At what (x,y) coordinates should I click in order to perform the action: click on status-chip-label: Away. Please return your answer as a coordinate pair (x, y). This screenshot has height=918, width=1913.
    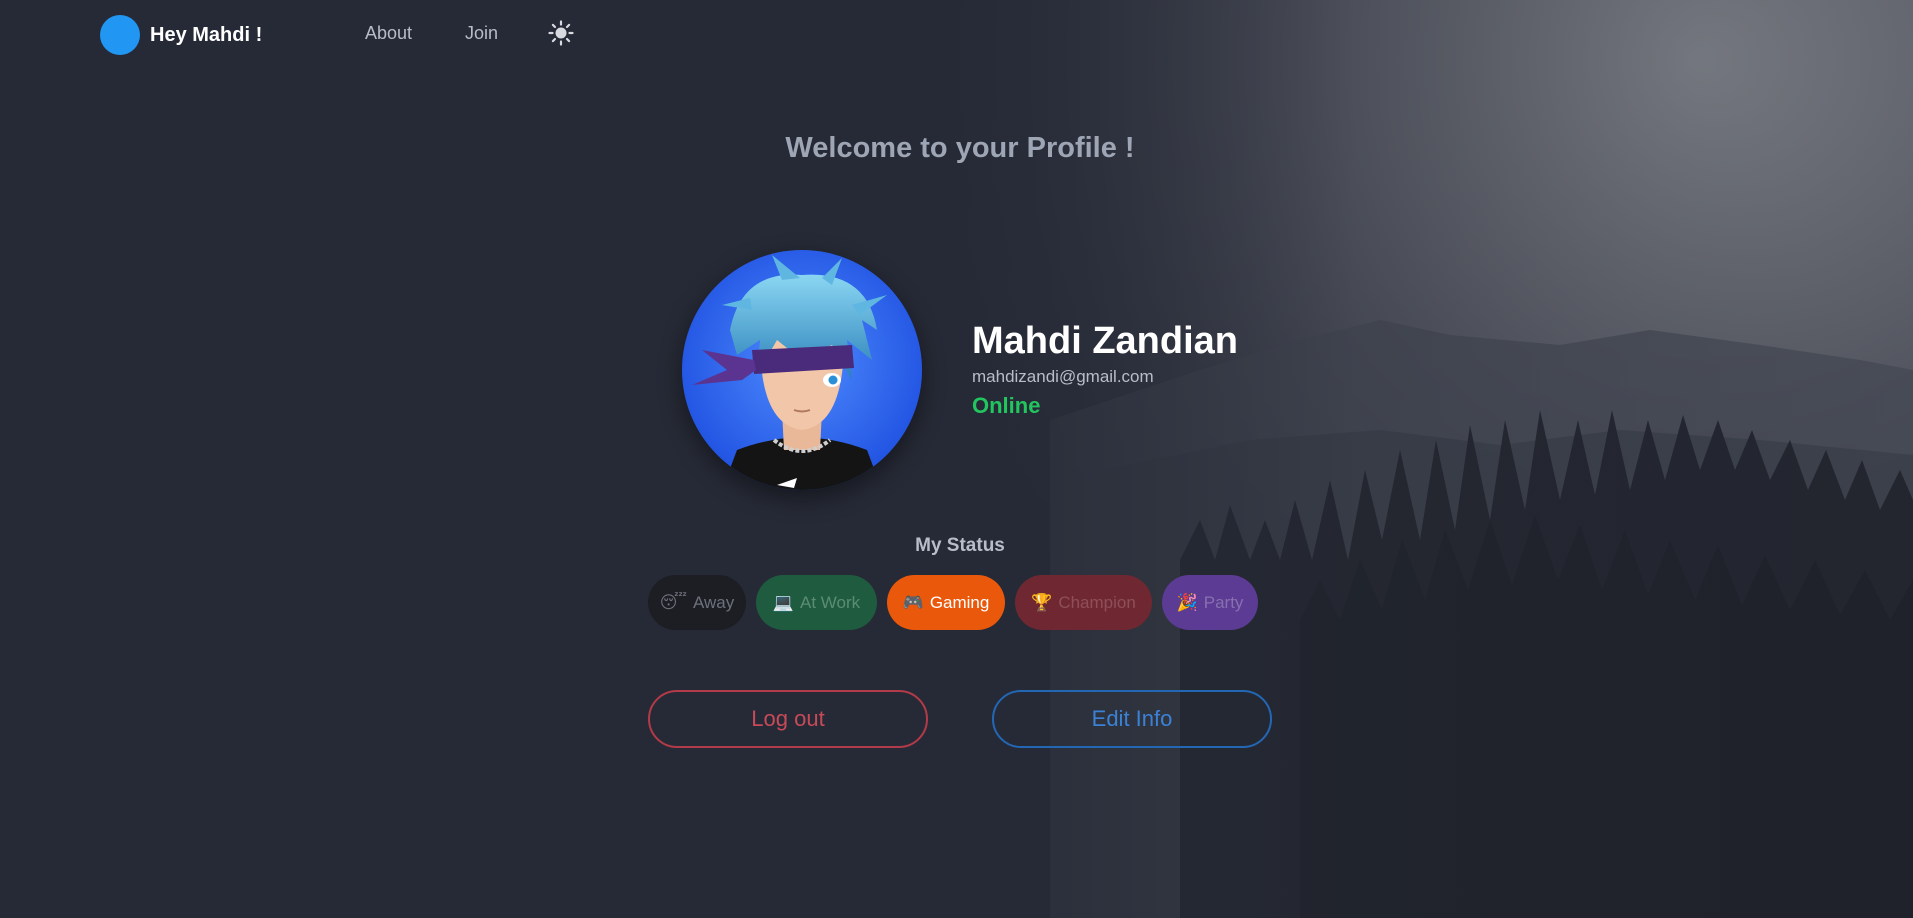
    Looking at the image, I should click on (714, 602).